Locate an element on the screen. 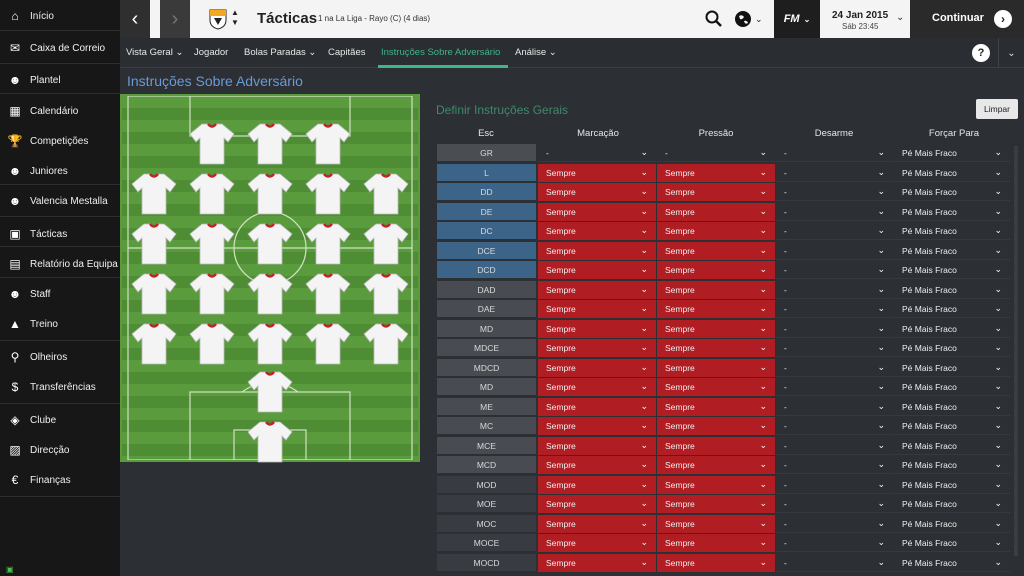 This screenshot has height=576, width=1024. club-crest-icon is located at coordinates (218, 19).